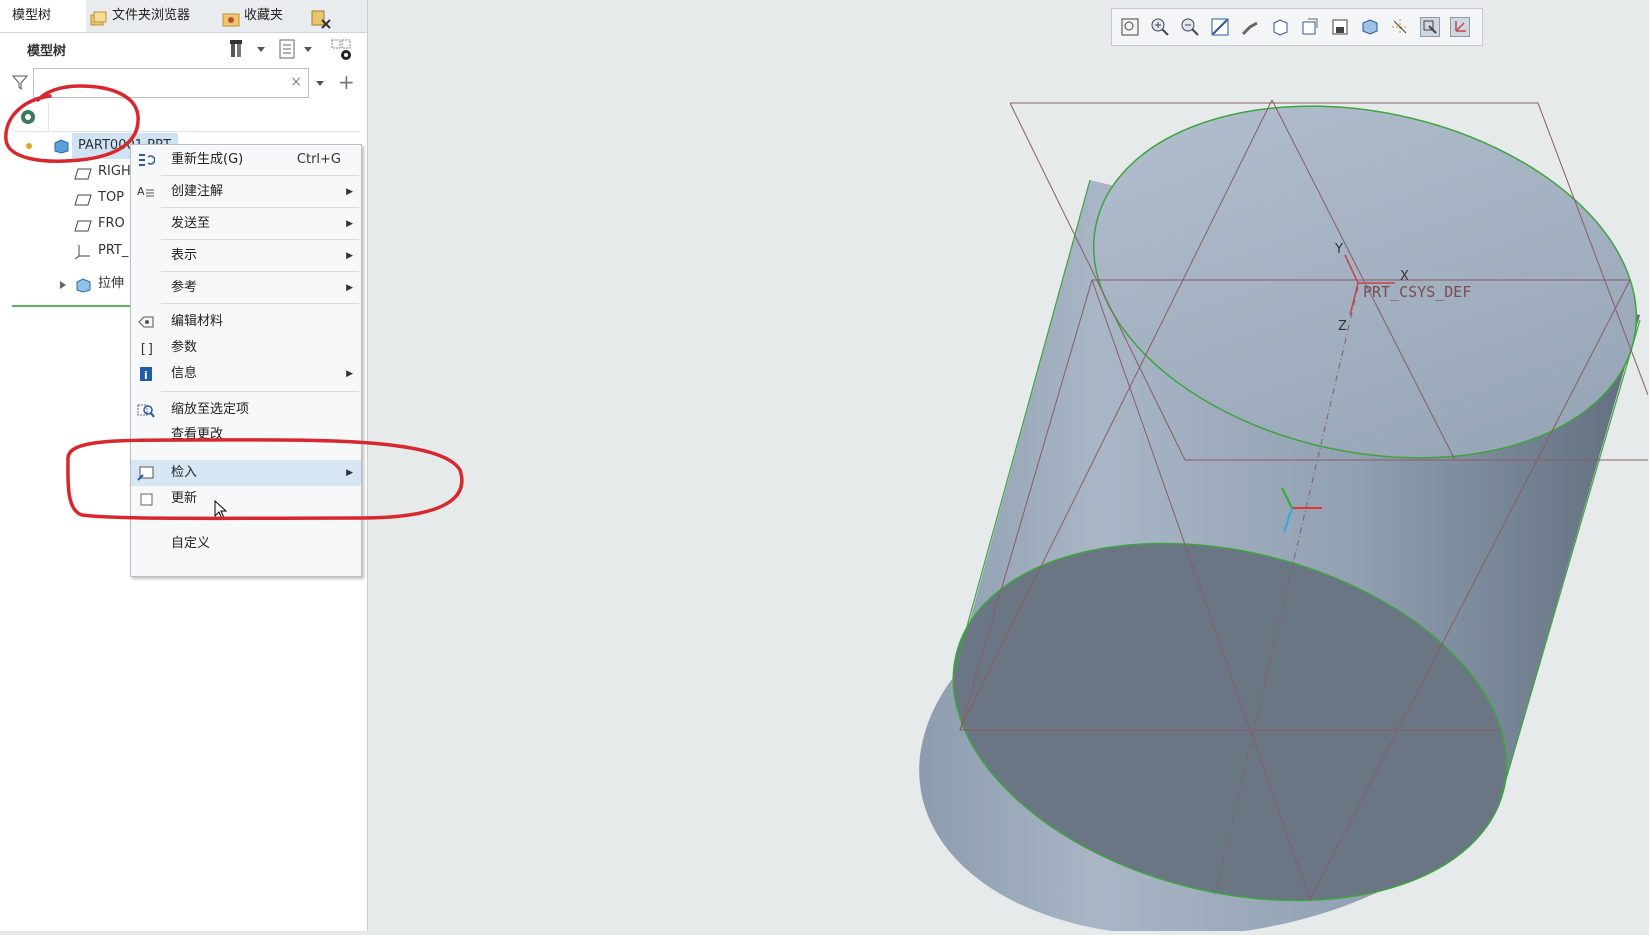  I want to click on saved-orientations-icon, so click(1310, 27).